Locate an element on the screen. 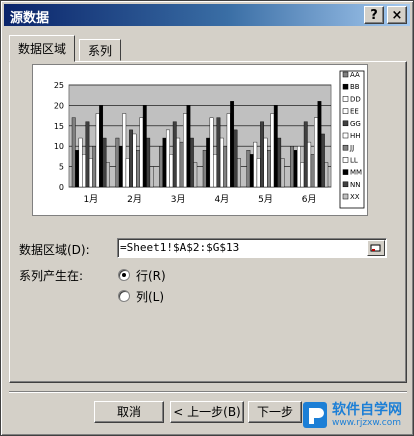  legend-entry: XX is located at coordinates (355, 197).